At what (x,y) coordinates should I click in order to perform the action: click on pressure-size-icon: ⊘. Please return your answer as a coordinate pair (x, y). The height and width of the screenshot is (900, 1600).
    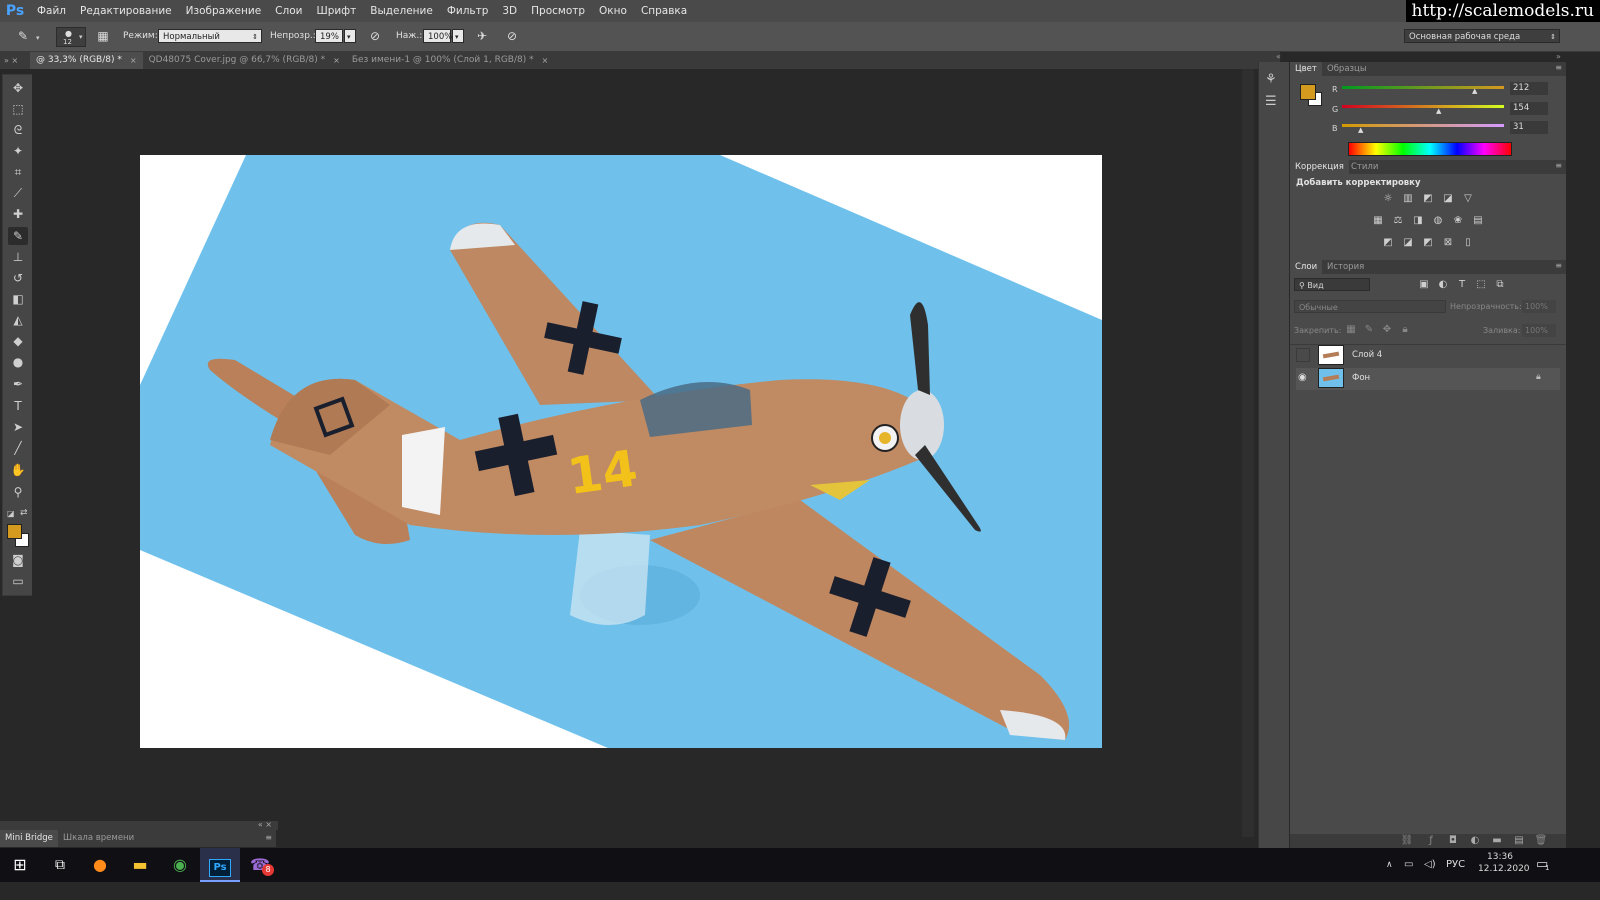
    Looking at the image, I should click on (512, 36).